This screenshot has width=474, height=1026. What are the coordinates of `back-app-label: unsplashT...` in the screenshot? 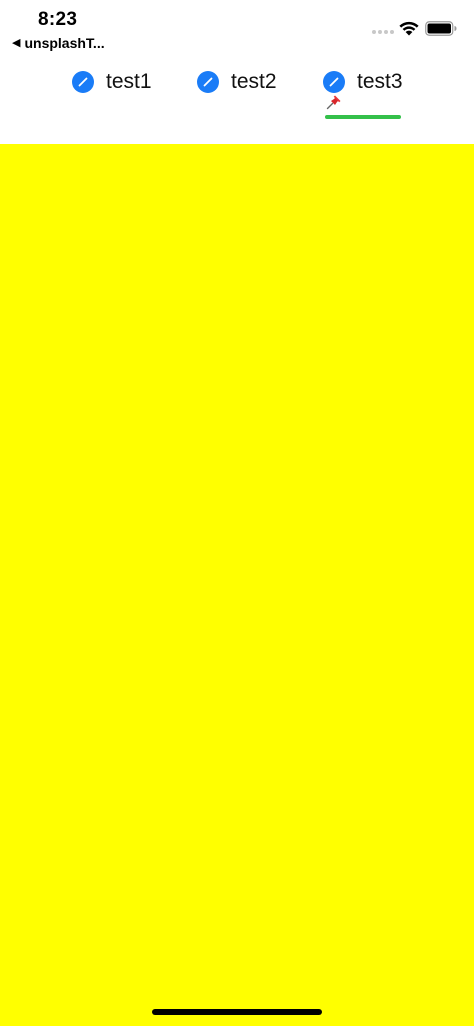 It's located at (64, 43).